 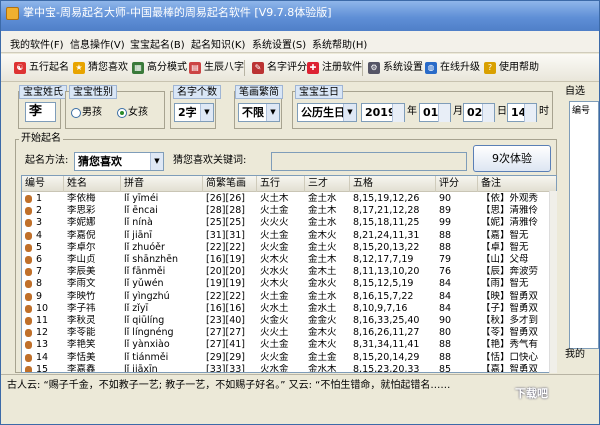 I want to click on toolbar-highscore-button: ▦ 高分模式, so click(x=159, y=68).